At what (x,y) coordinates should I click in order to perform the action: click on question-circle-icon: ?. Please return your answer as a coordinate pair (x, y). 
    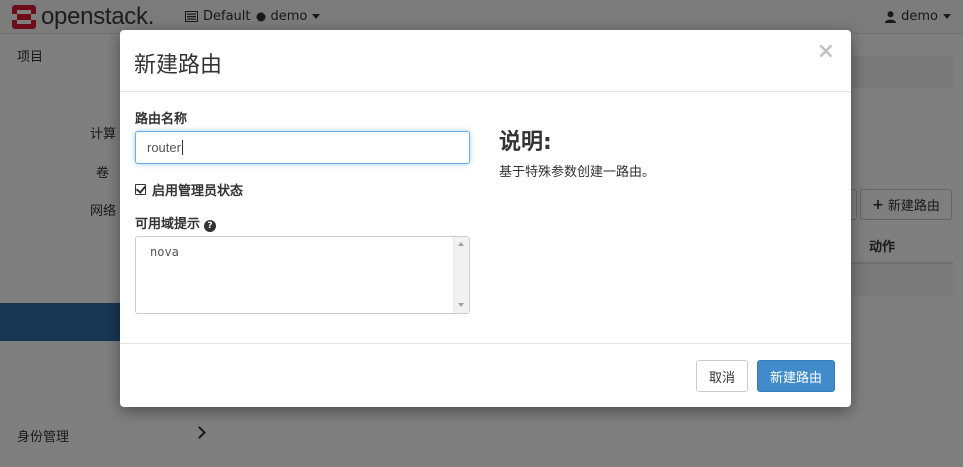
    Looking at the image, I should click on (210, 226).